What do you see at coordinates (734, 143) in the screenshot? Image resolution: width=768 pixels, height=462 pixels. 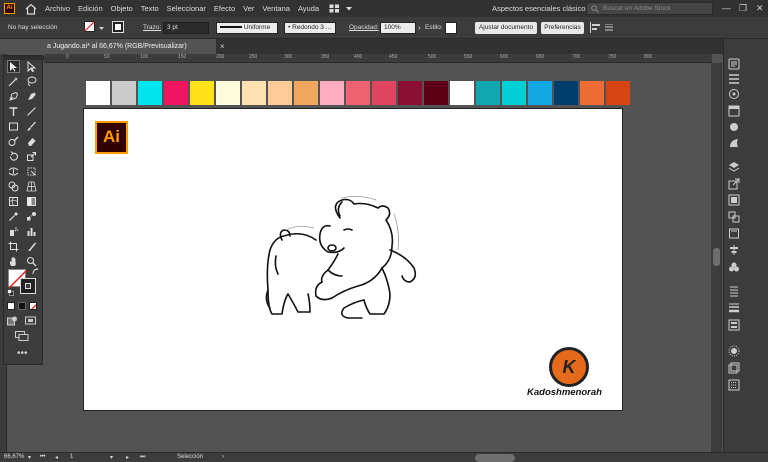 I see `symbols-icon` at bounding box center [734, 143].